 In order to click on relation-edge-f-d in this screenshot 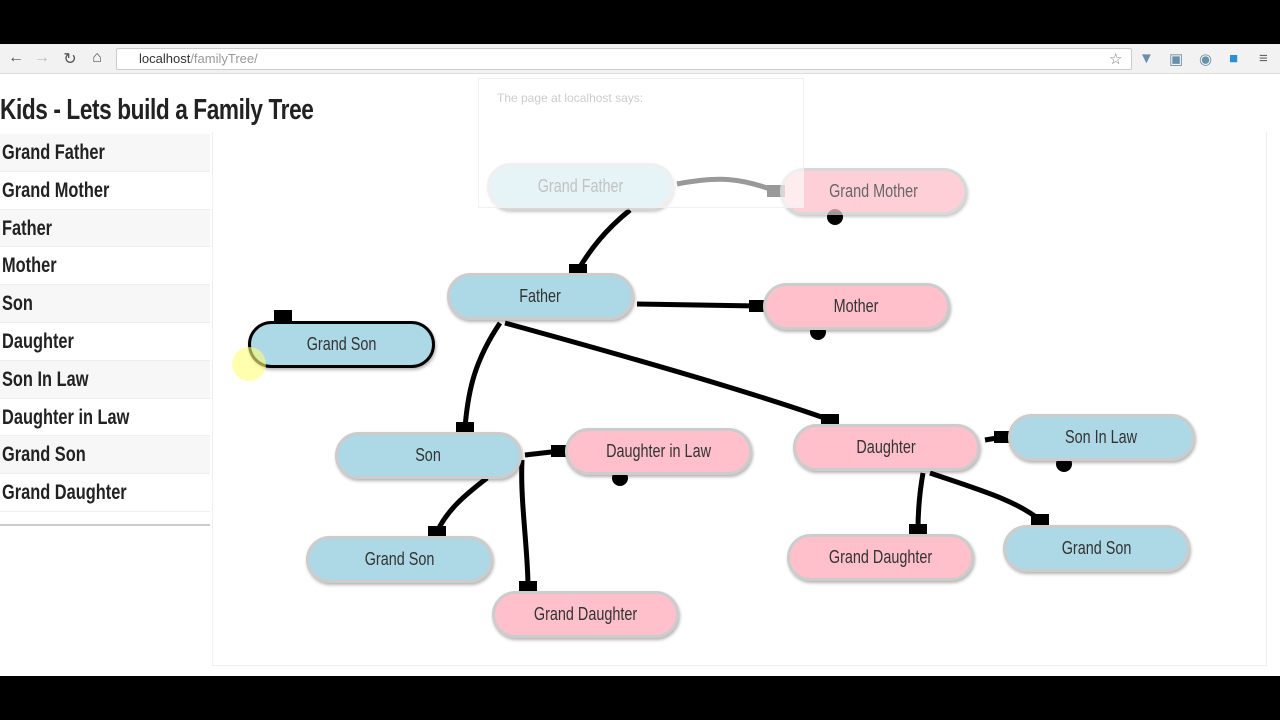, I will do `click(667, 371)`.